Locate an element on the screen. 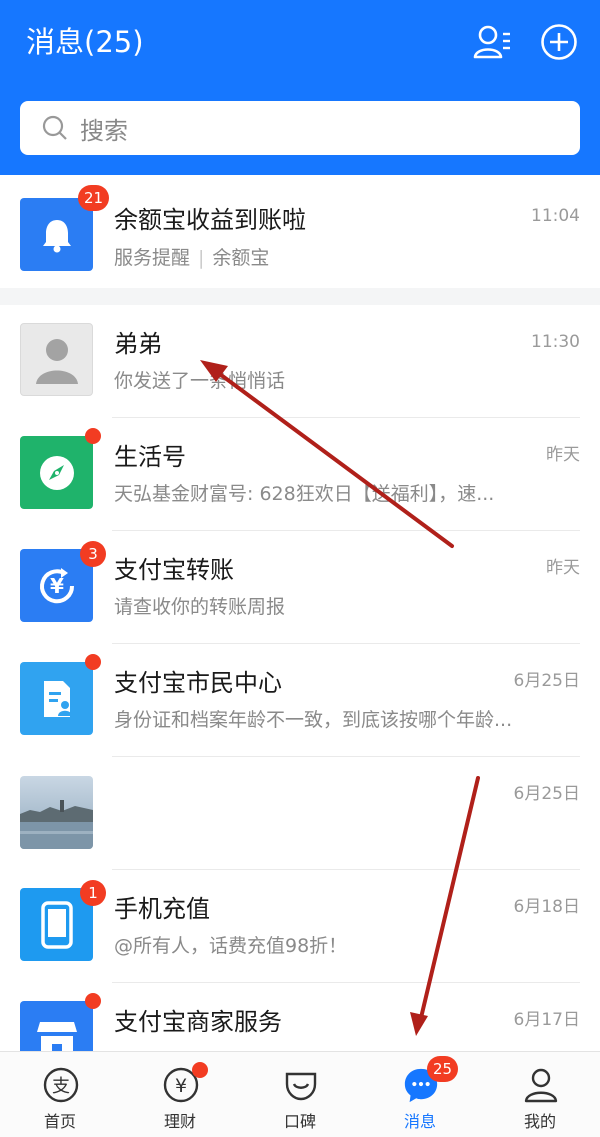 The width and height of the screenshot is (600, 1137). list-item-citizen-center: 支付宝市民中心 身份证和档案年龄不一致，到底该按哪个年龄... 6月25日 is located at coordinates (300, 700).